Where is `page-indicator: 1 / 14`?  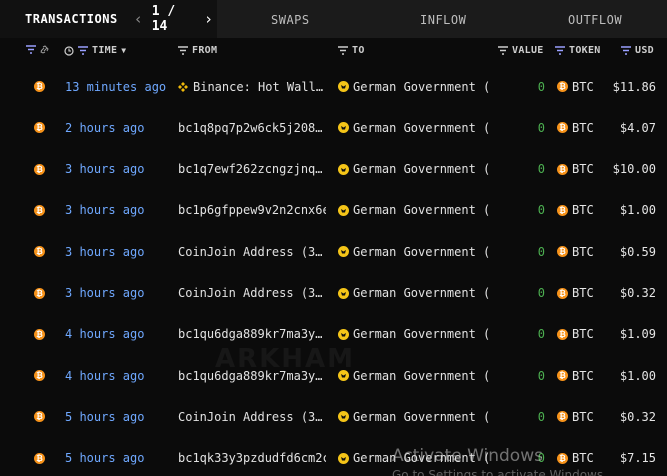 page-indicator: 1 / 14 is located at coordinates (163, 19).